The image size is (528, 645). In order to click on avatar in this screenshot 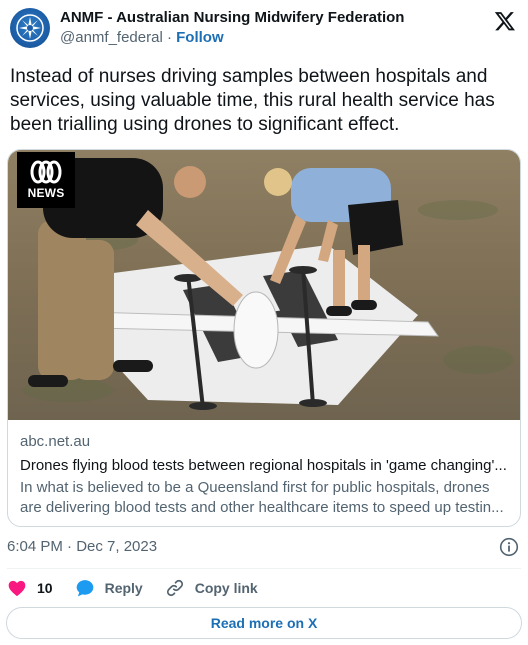, I will do `click(30, 28)`.